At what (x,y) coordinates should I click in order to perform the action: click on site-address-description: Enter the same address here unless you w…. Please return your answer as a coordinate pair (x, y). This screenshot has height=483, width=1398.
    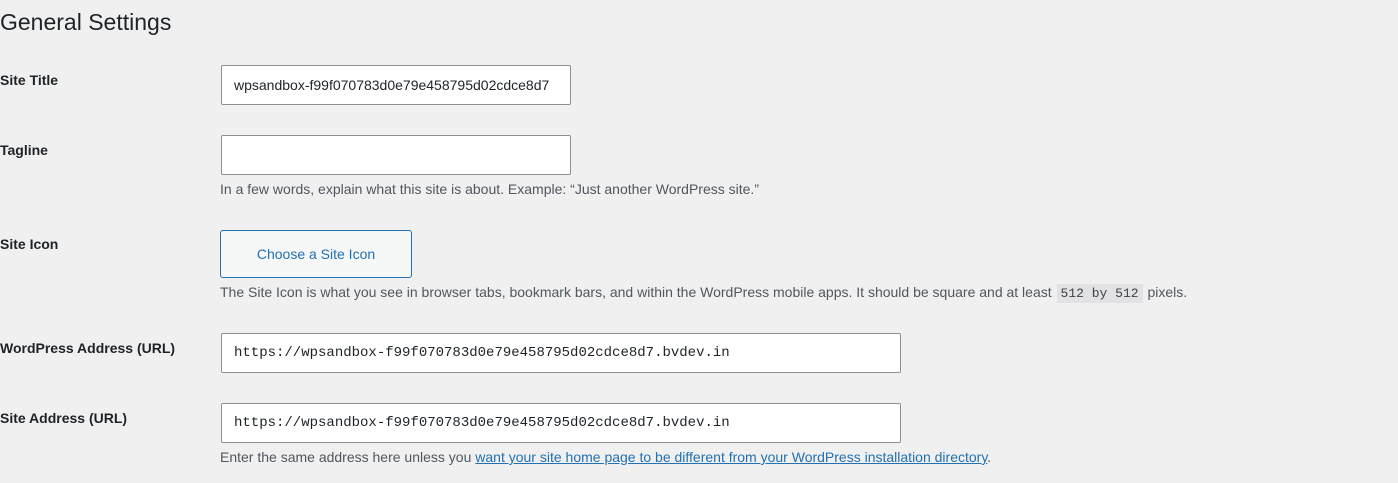
    Looking at the image, I should click on (605, 457).